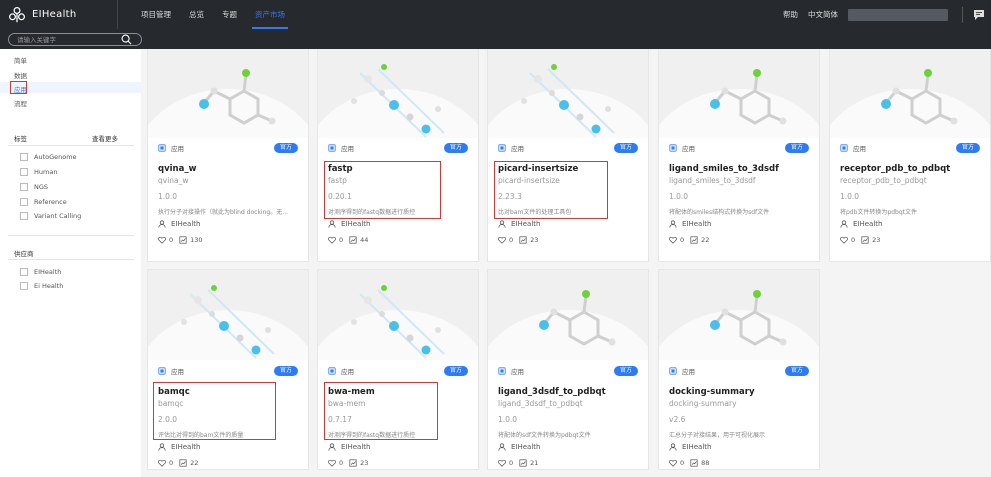  Describe the element at coordinates (168, 419) in the screenshot. I see `card-version: 2.0.0` at that location.